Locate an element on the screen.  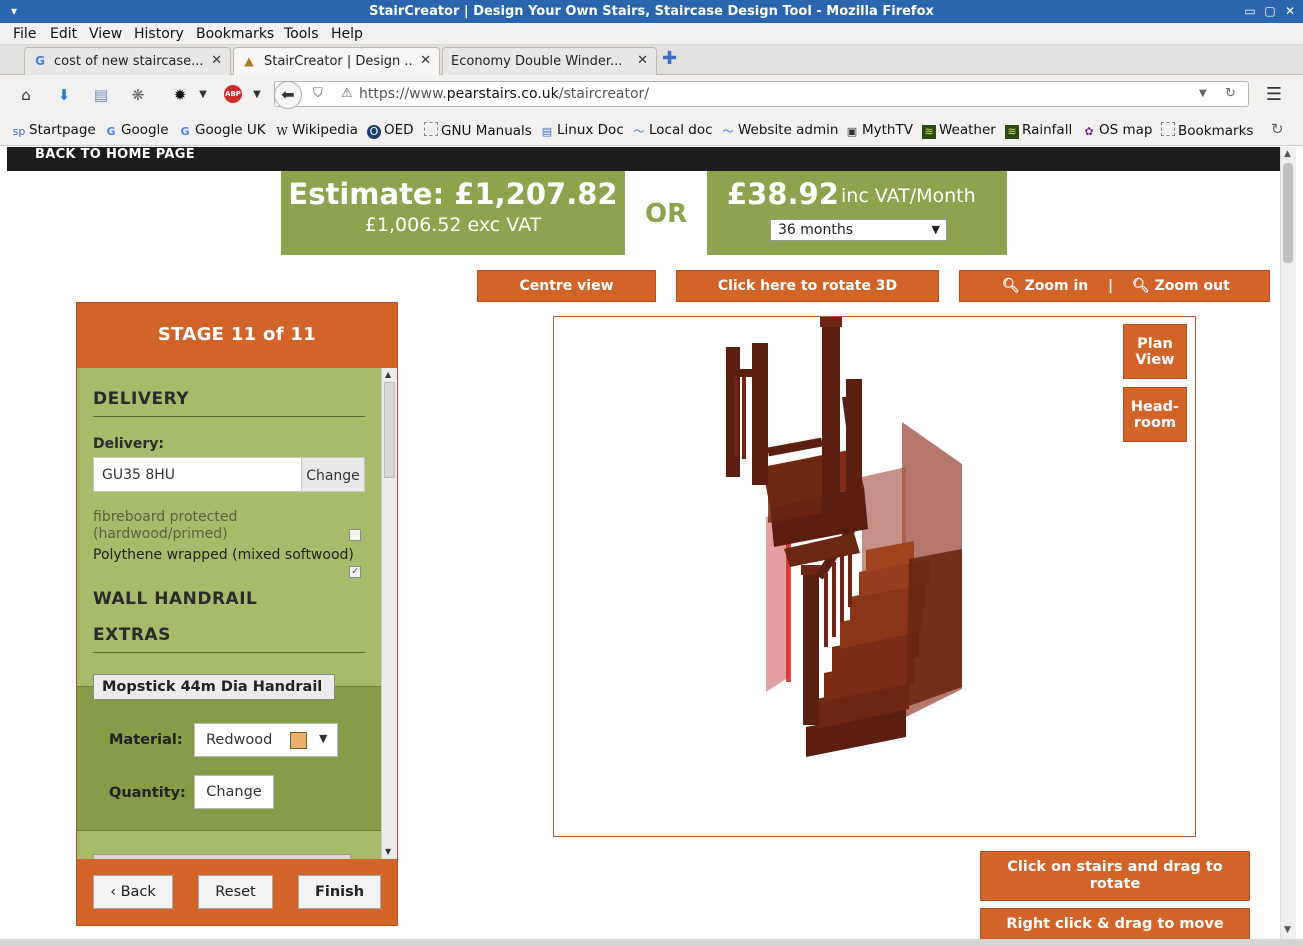
mid-newel-post is located at coordinates (854, 454).